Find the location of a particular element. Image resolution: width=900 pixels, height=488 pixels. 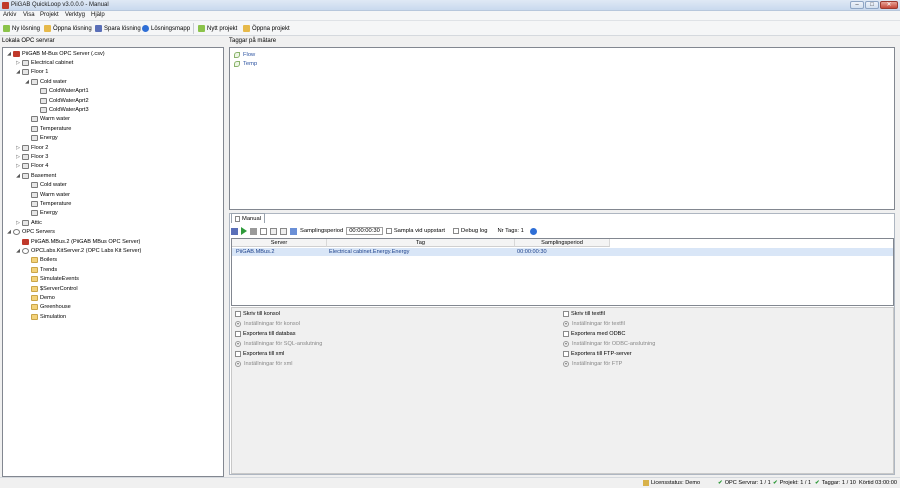

tree-item: ▷ Floor 2 is located at coordinates (31, 147).